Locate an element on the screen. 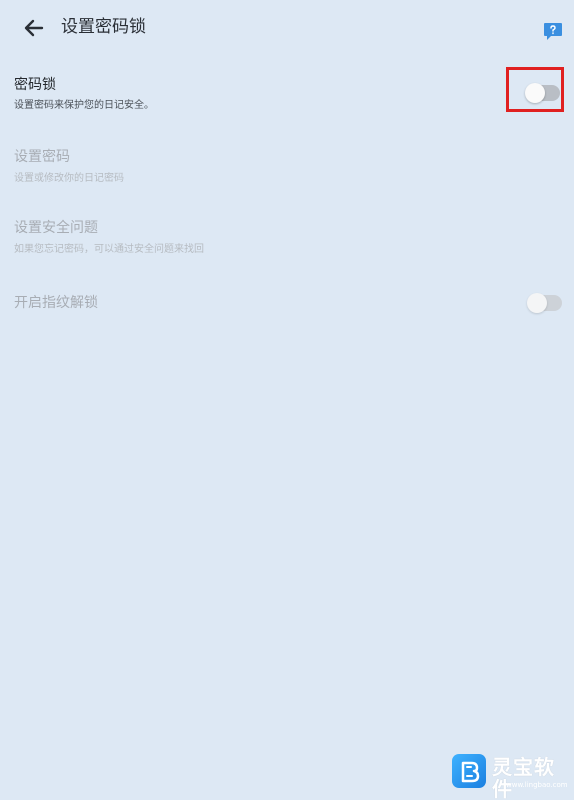  setting-title: 设置安全问题 is located at coordinates (56, 228).